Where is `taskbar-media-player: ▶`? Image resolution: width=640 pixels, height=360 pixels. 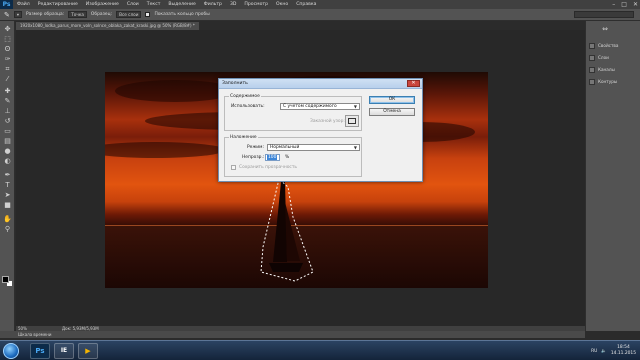 taskbar-media-player: ▶ is located at coordinates (88, 351).